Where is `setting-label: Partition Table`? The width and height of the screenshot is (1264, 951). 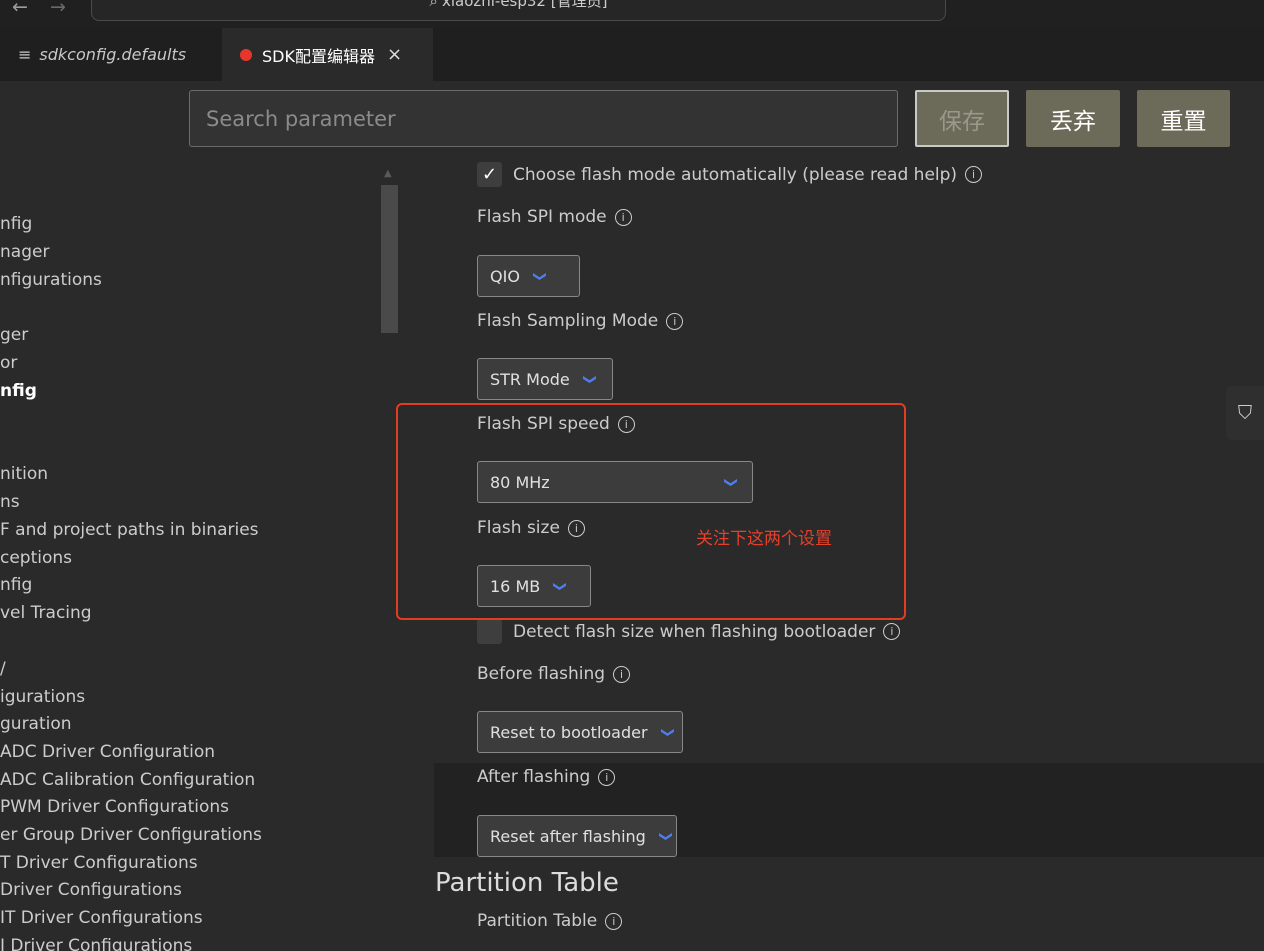 setting-label: Partition Table is located at coordinates (537, 921).